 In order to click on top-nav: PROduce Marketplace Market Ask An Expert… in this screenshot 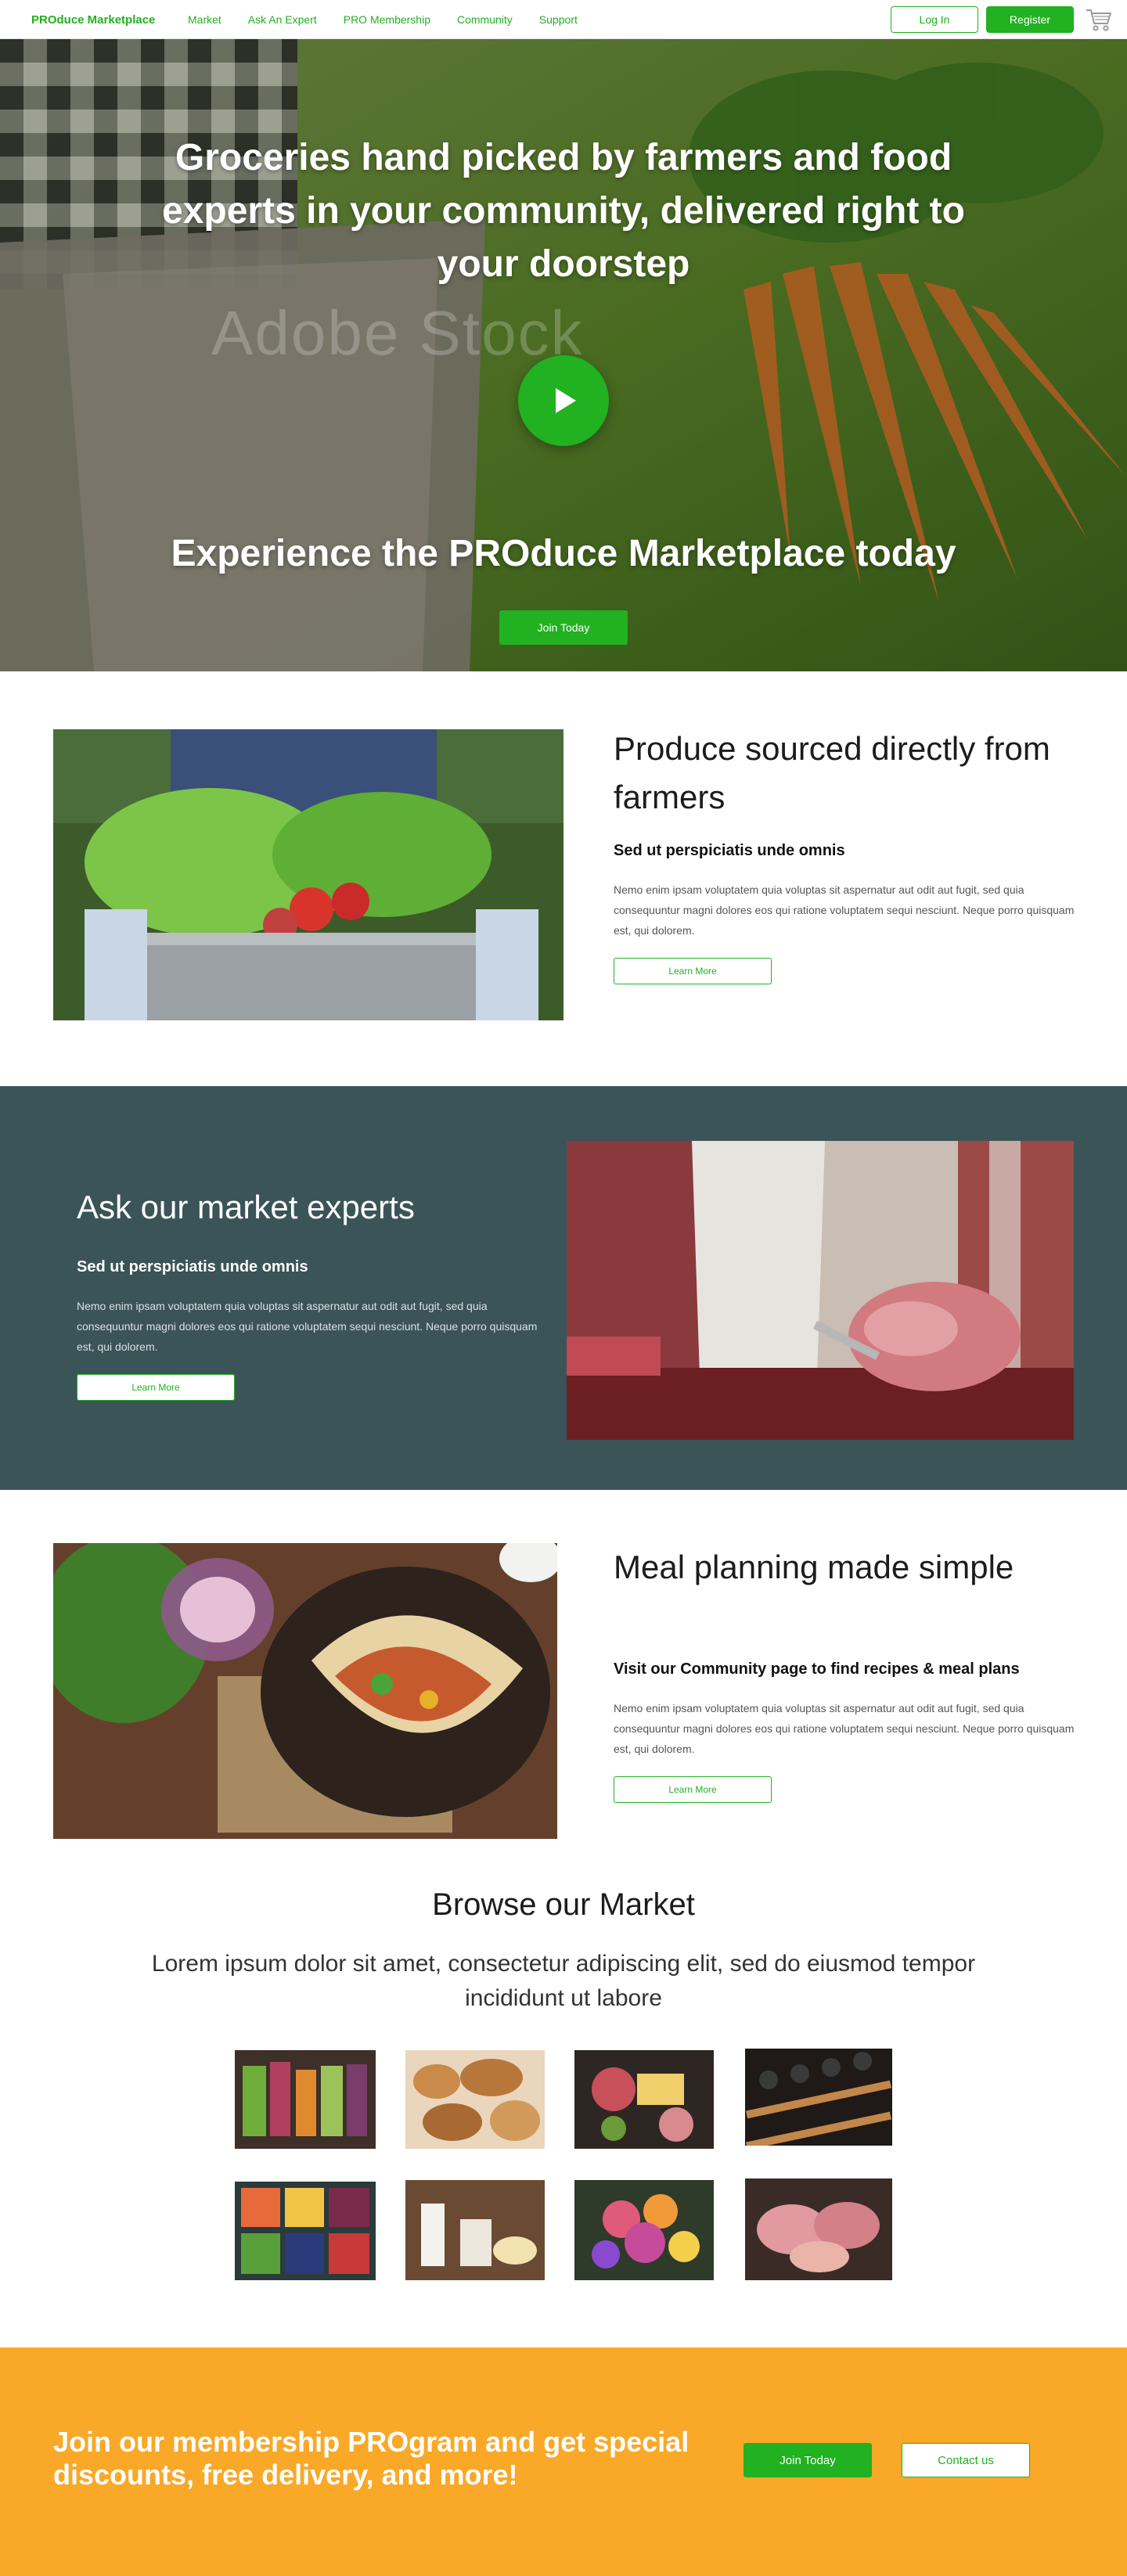, I will do `click(563, 20)`.